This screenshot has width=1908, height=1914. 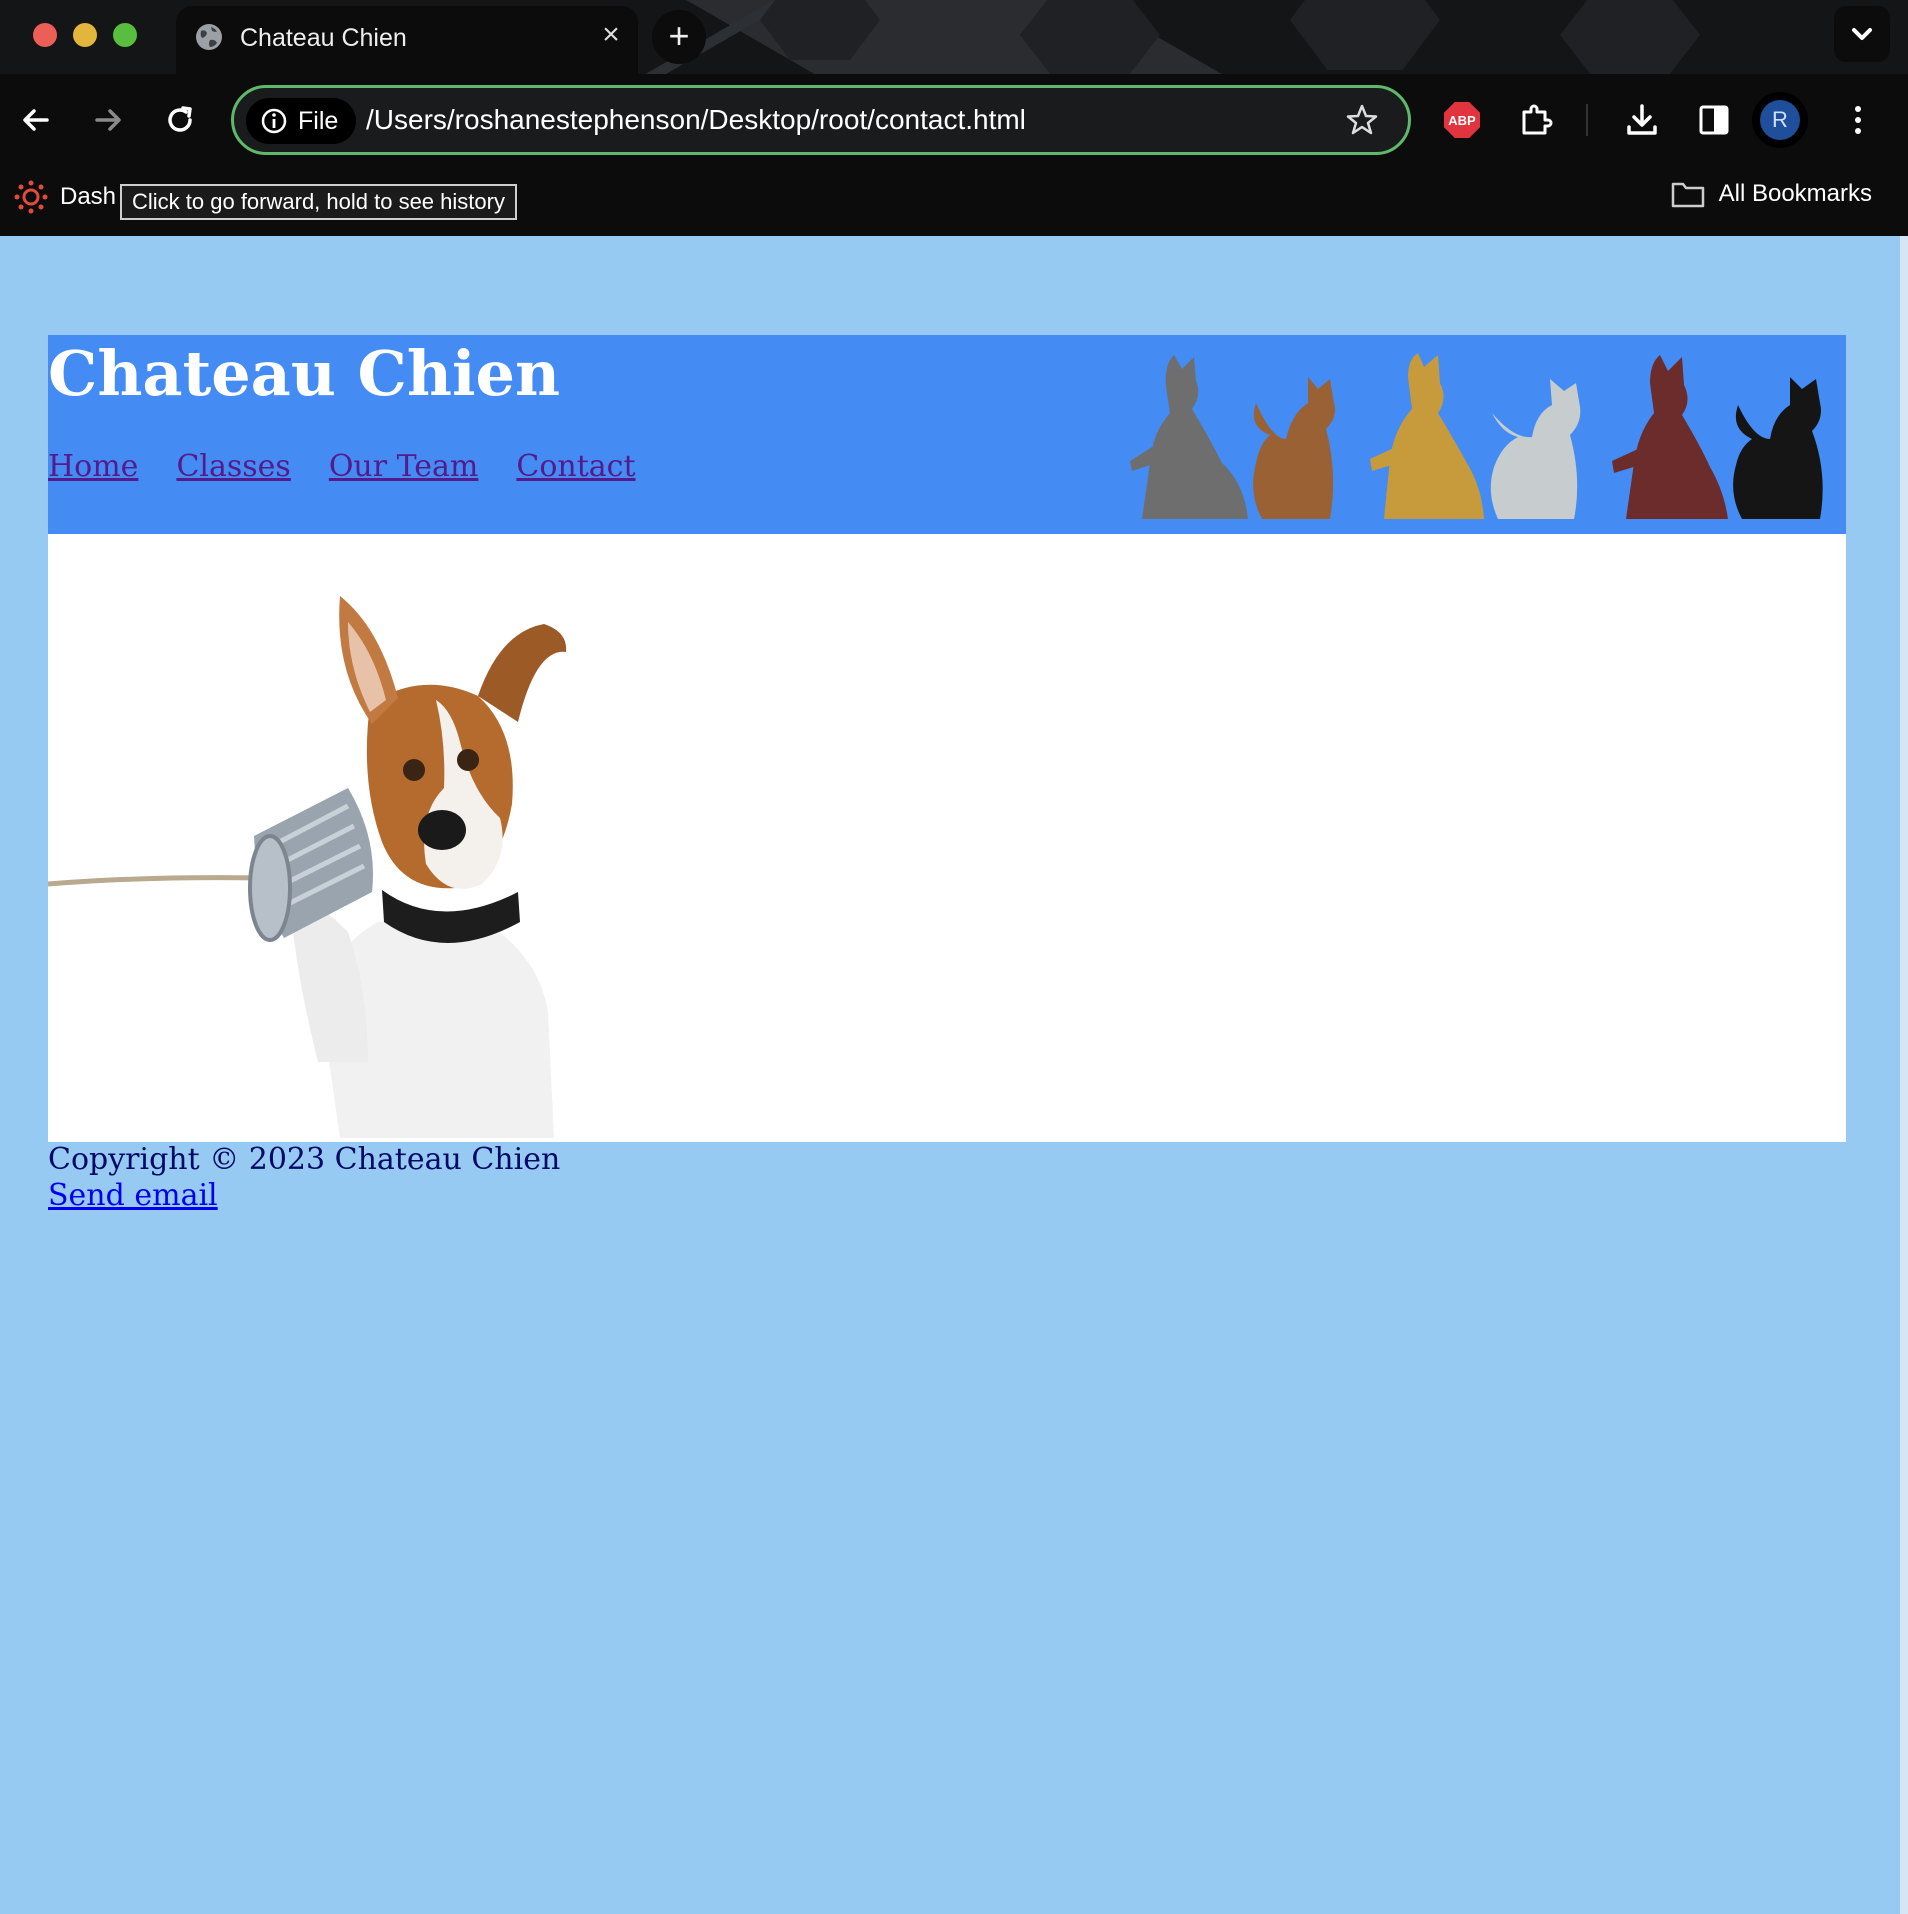 I want to click on info-icon, so click(x=274, y=121).